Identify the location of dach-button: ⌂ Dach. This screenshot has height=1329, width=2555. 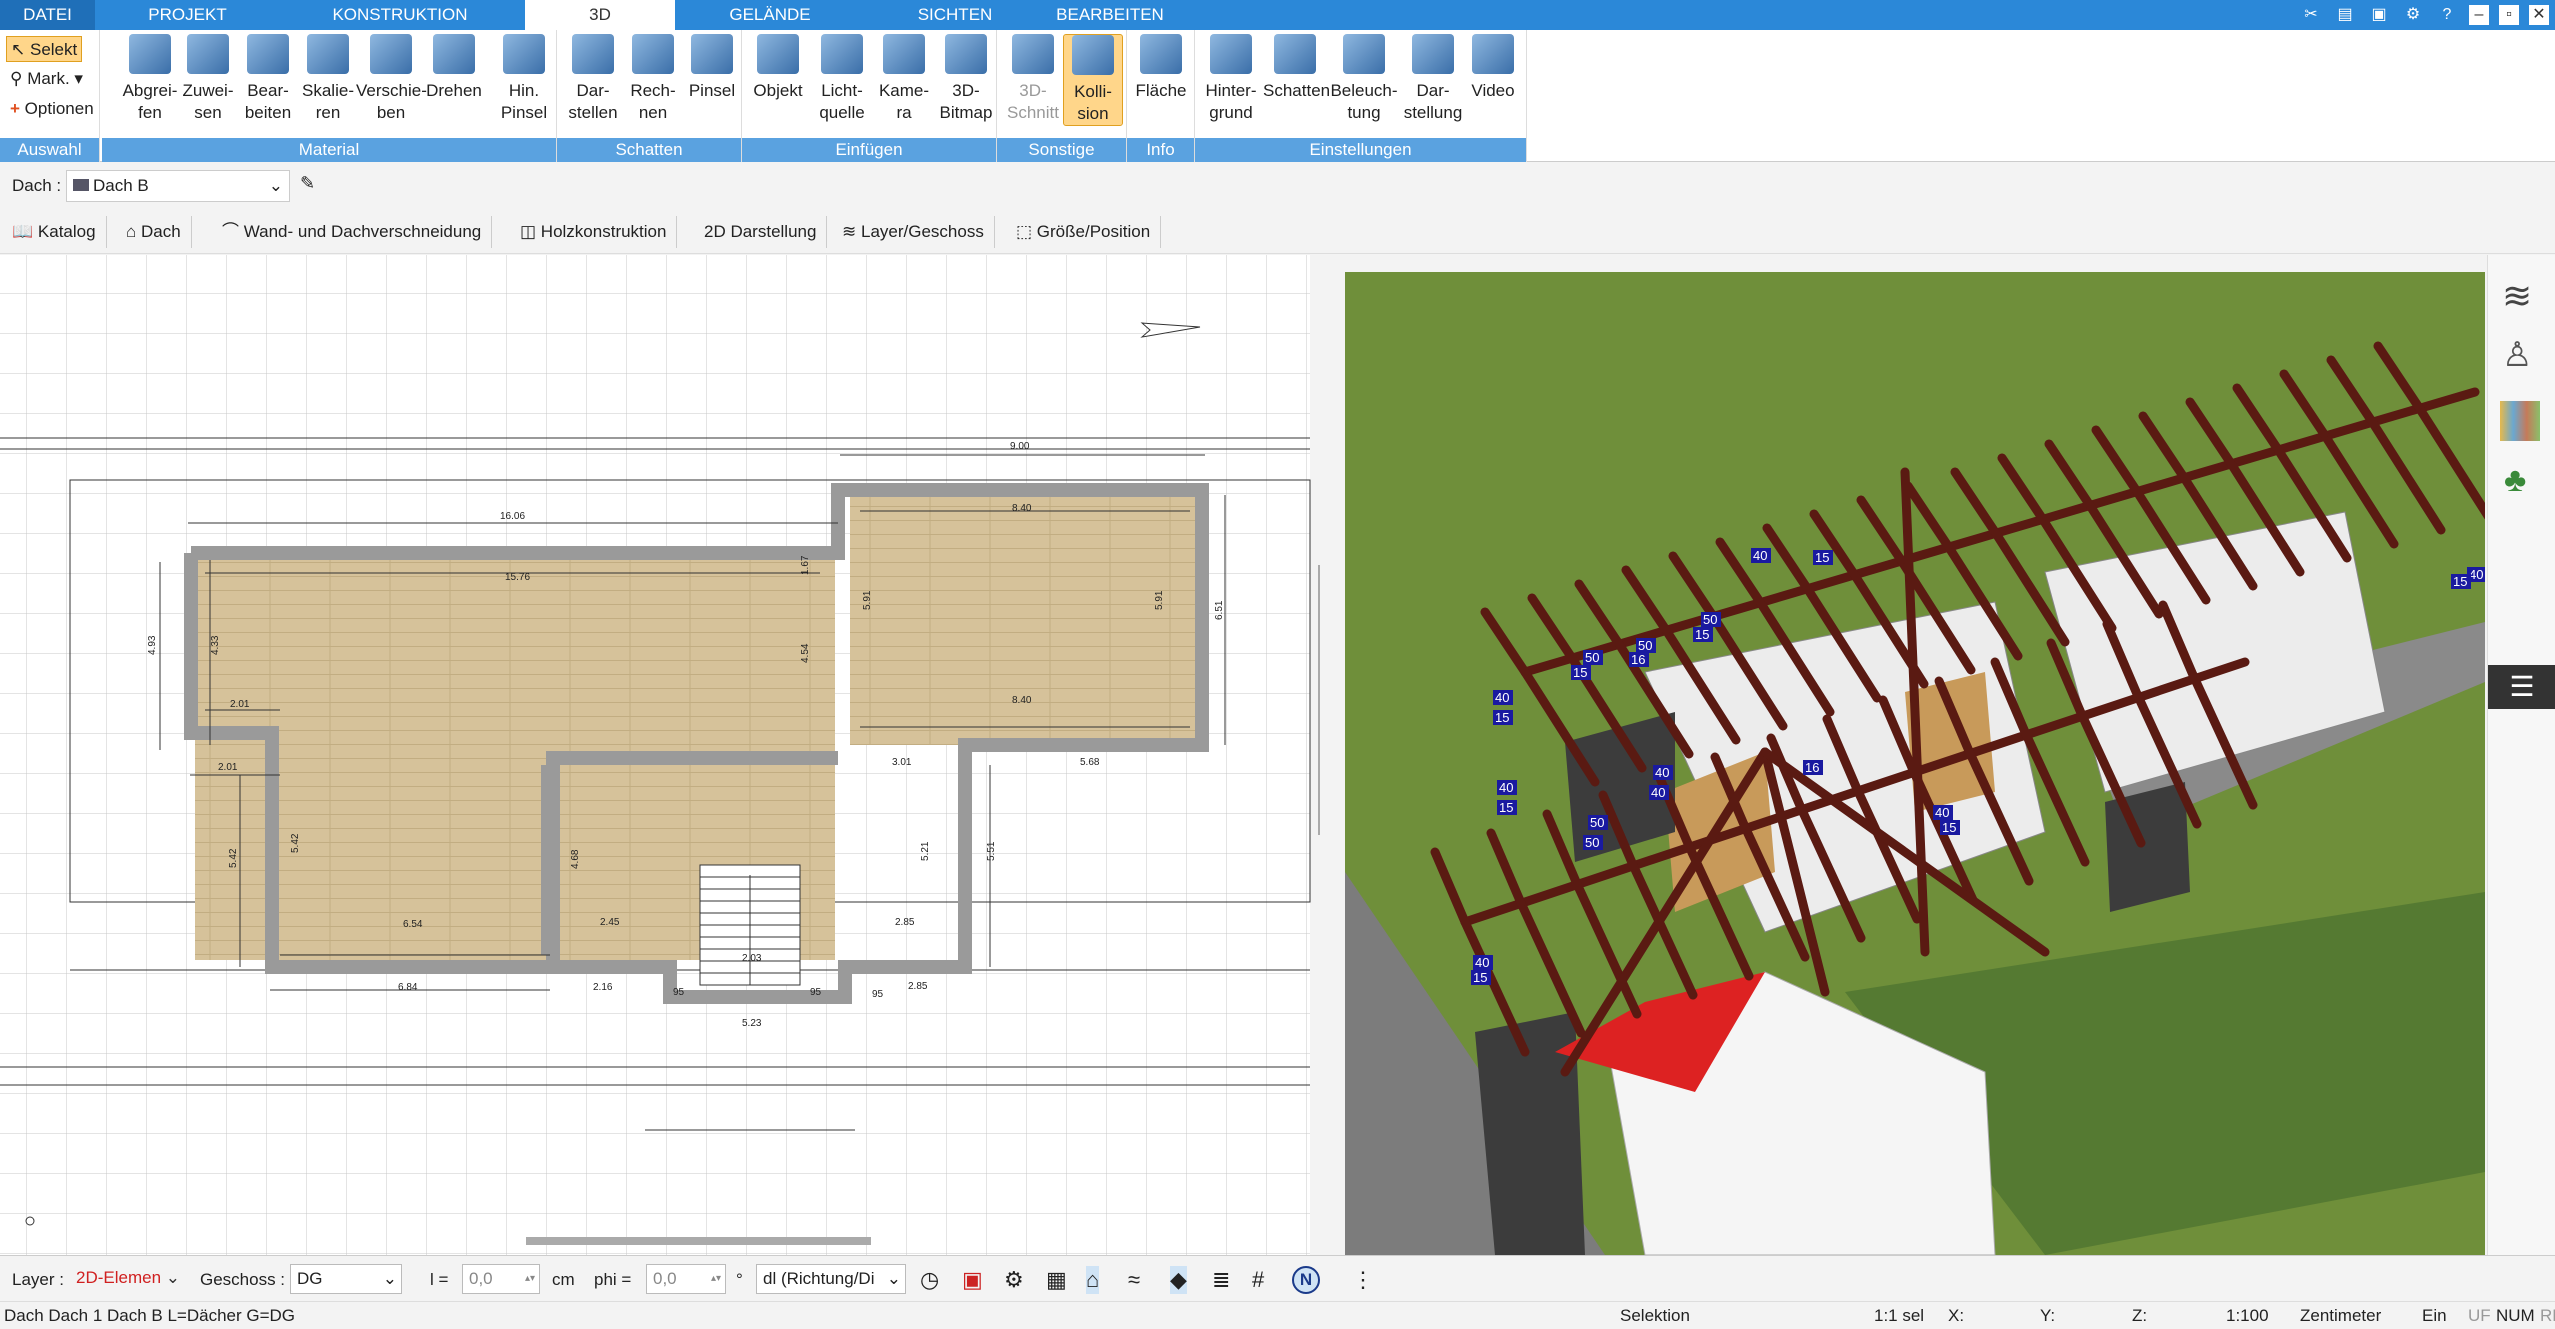
(157, 232).